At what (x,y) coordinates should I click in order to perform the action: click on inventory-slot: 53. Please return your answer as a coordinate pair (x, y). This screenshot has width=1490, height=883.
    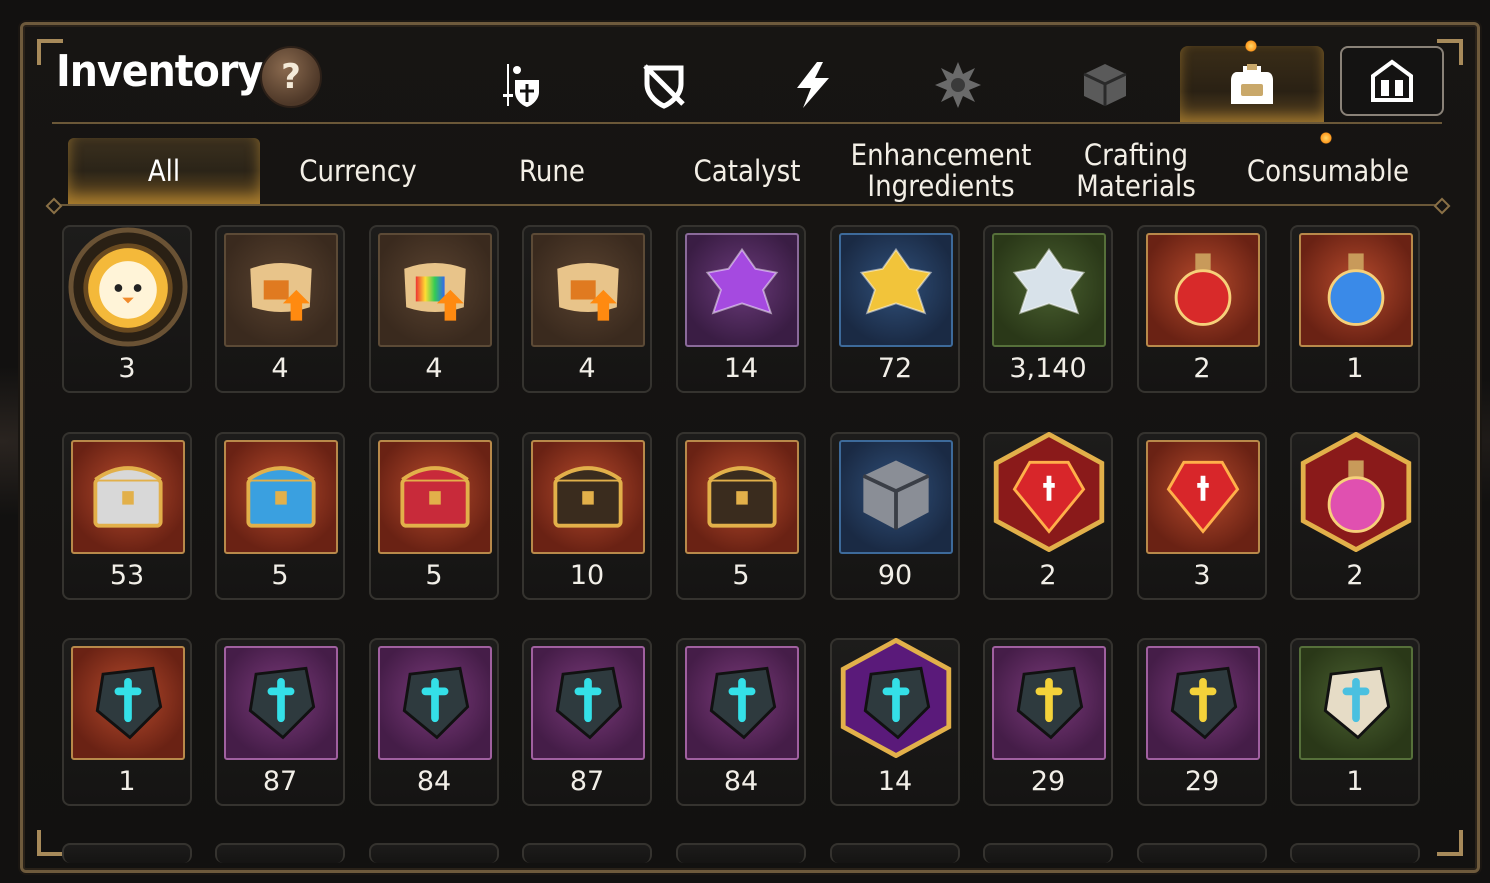
    Looking at the image, I should click on (127, 516).